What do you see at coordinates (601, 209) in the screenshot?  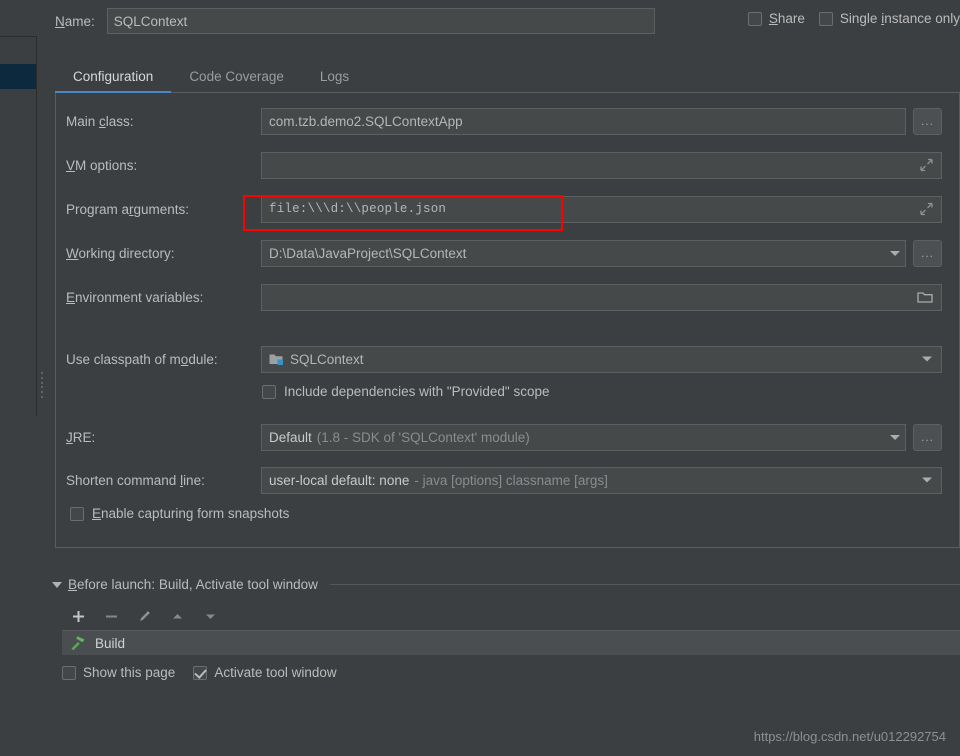 I see `program-arguments-input: file:\\\d:\\people.json` at bounding box center [601, 209].